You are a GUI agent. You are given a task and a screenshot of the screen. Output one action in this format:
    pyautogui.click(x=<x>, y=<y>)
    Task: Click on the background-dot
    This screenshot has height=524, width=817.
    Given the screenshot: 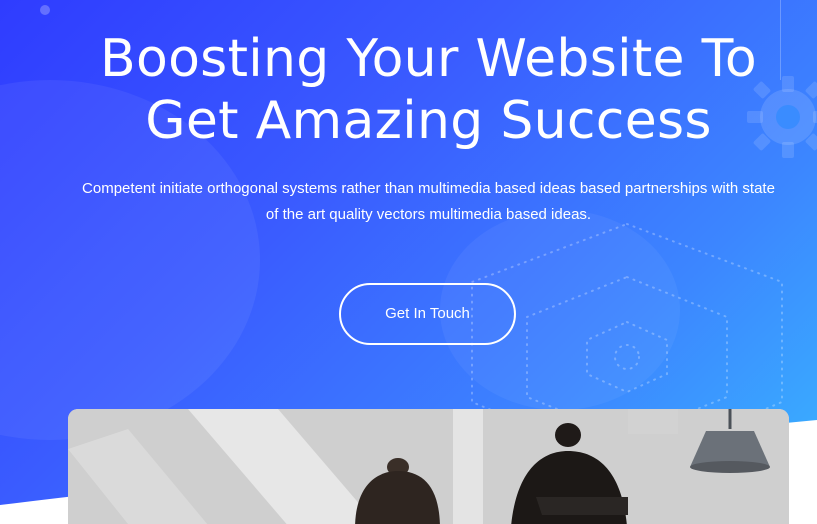 What is the action you would take?
    pyautogui.click(x=45, y=10)
    